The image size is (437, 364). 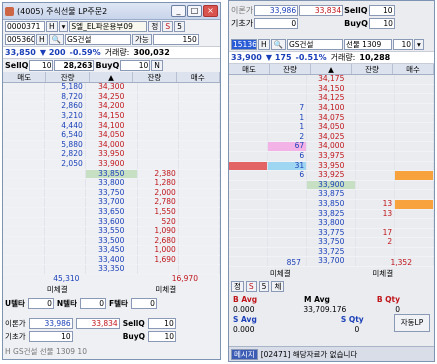 What do you see at coordinates (111, 155) in the screenshot?
I see `orderbook-row: 2,820 33,950` at bounding box center [111, 155].